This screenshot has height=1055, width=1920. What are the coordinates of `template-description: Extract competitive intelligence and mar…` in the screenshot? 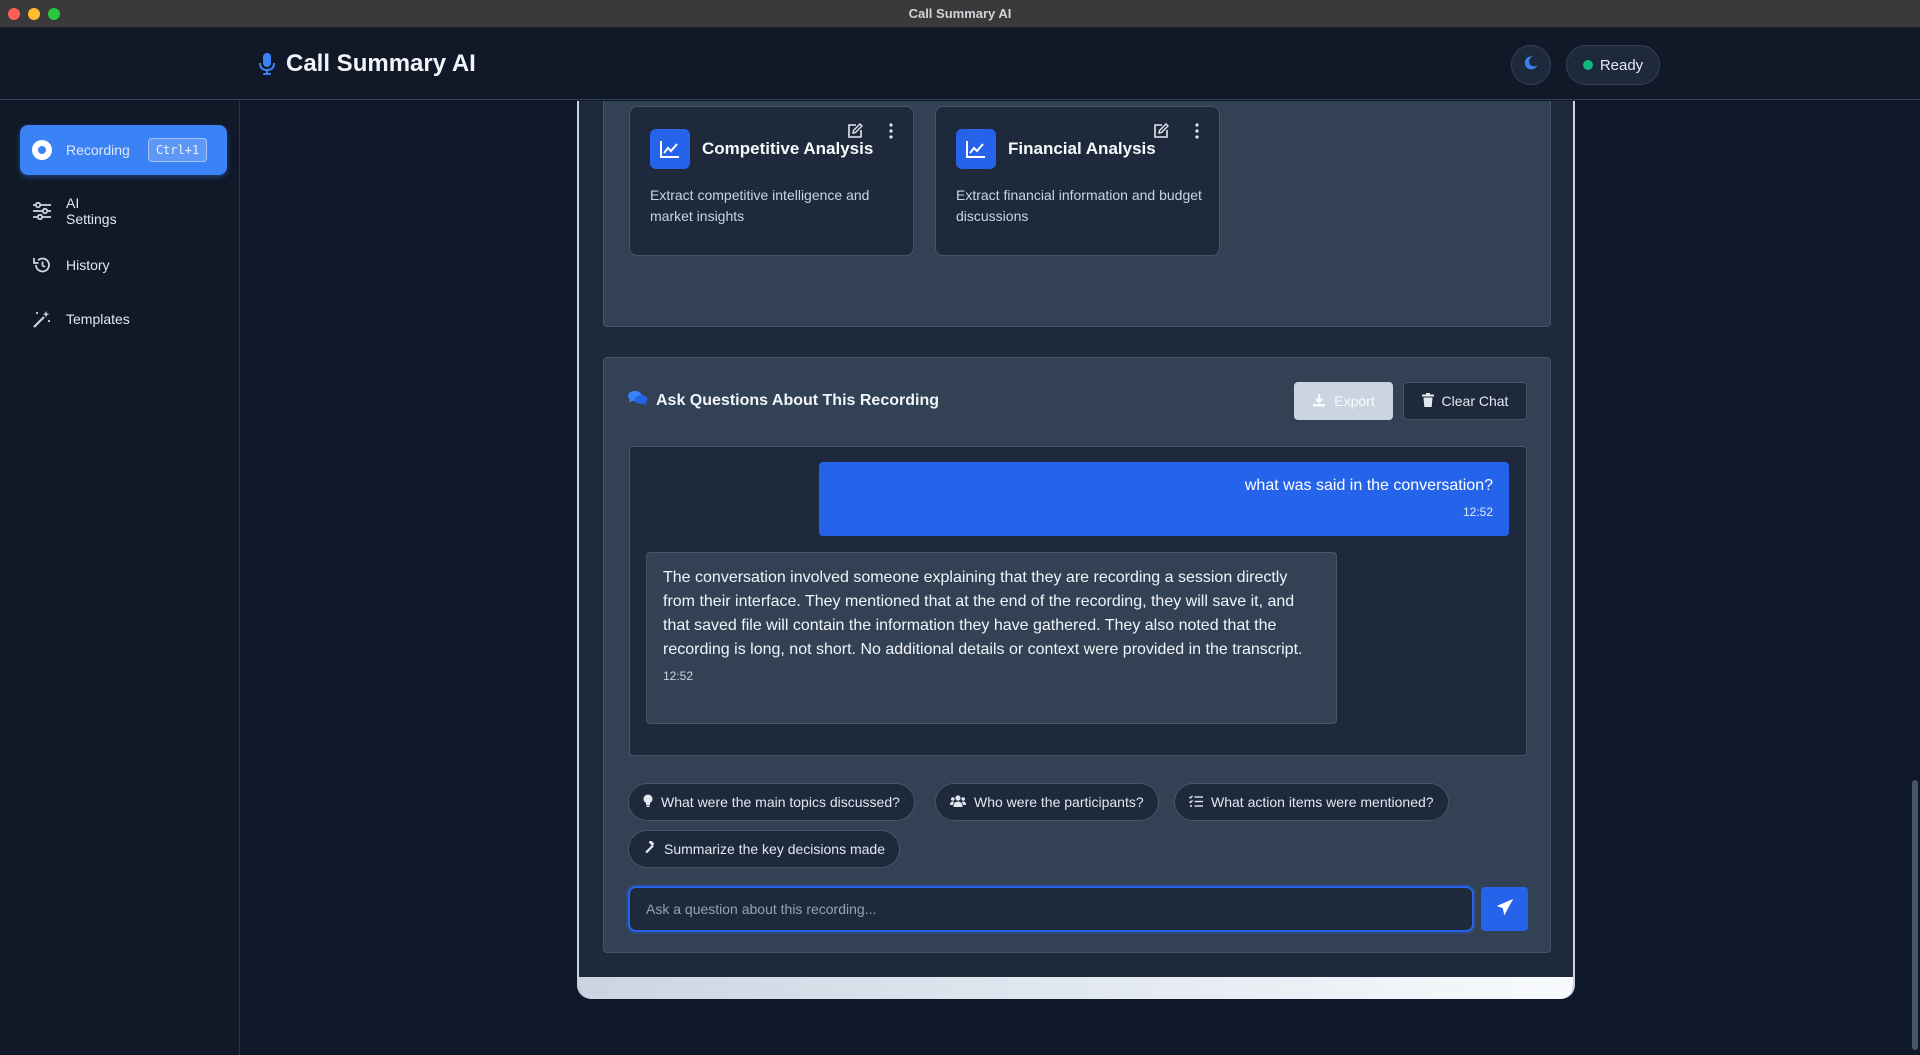 It's located at (760, 205).